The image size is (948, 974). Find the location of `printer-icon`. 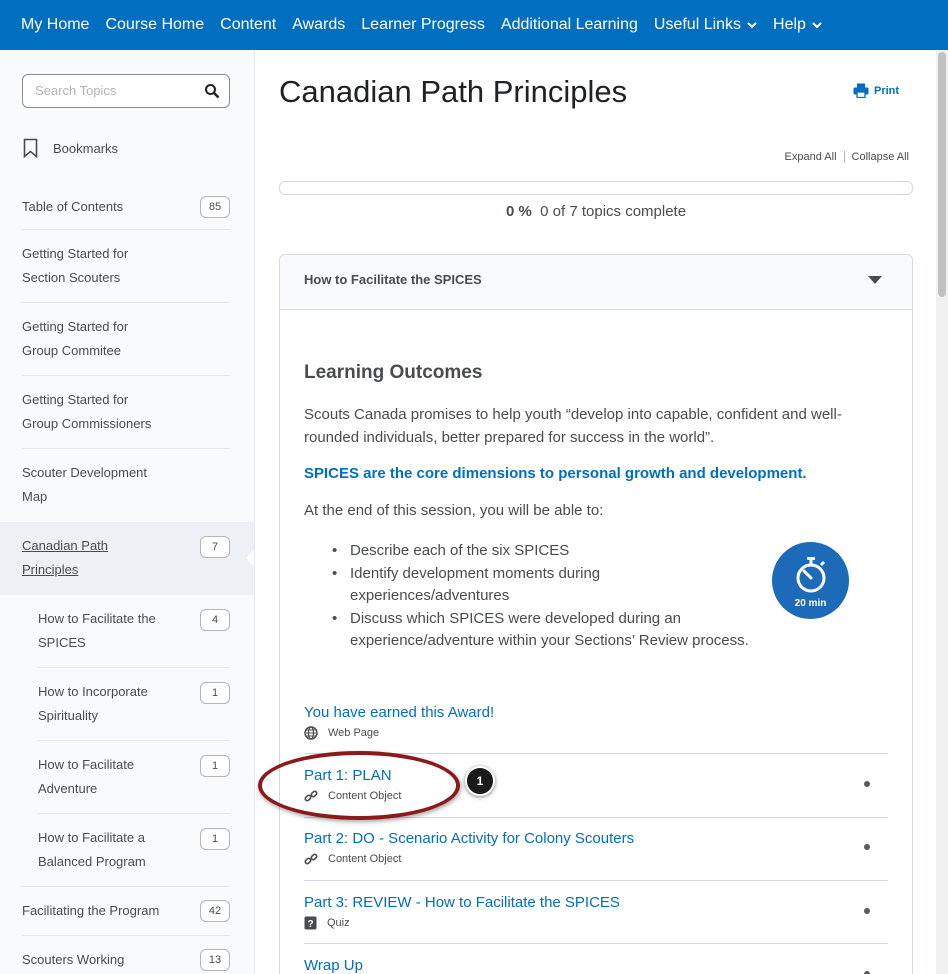

printer-icon is located at coordinates (861, 90).